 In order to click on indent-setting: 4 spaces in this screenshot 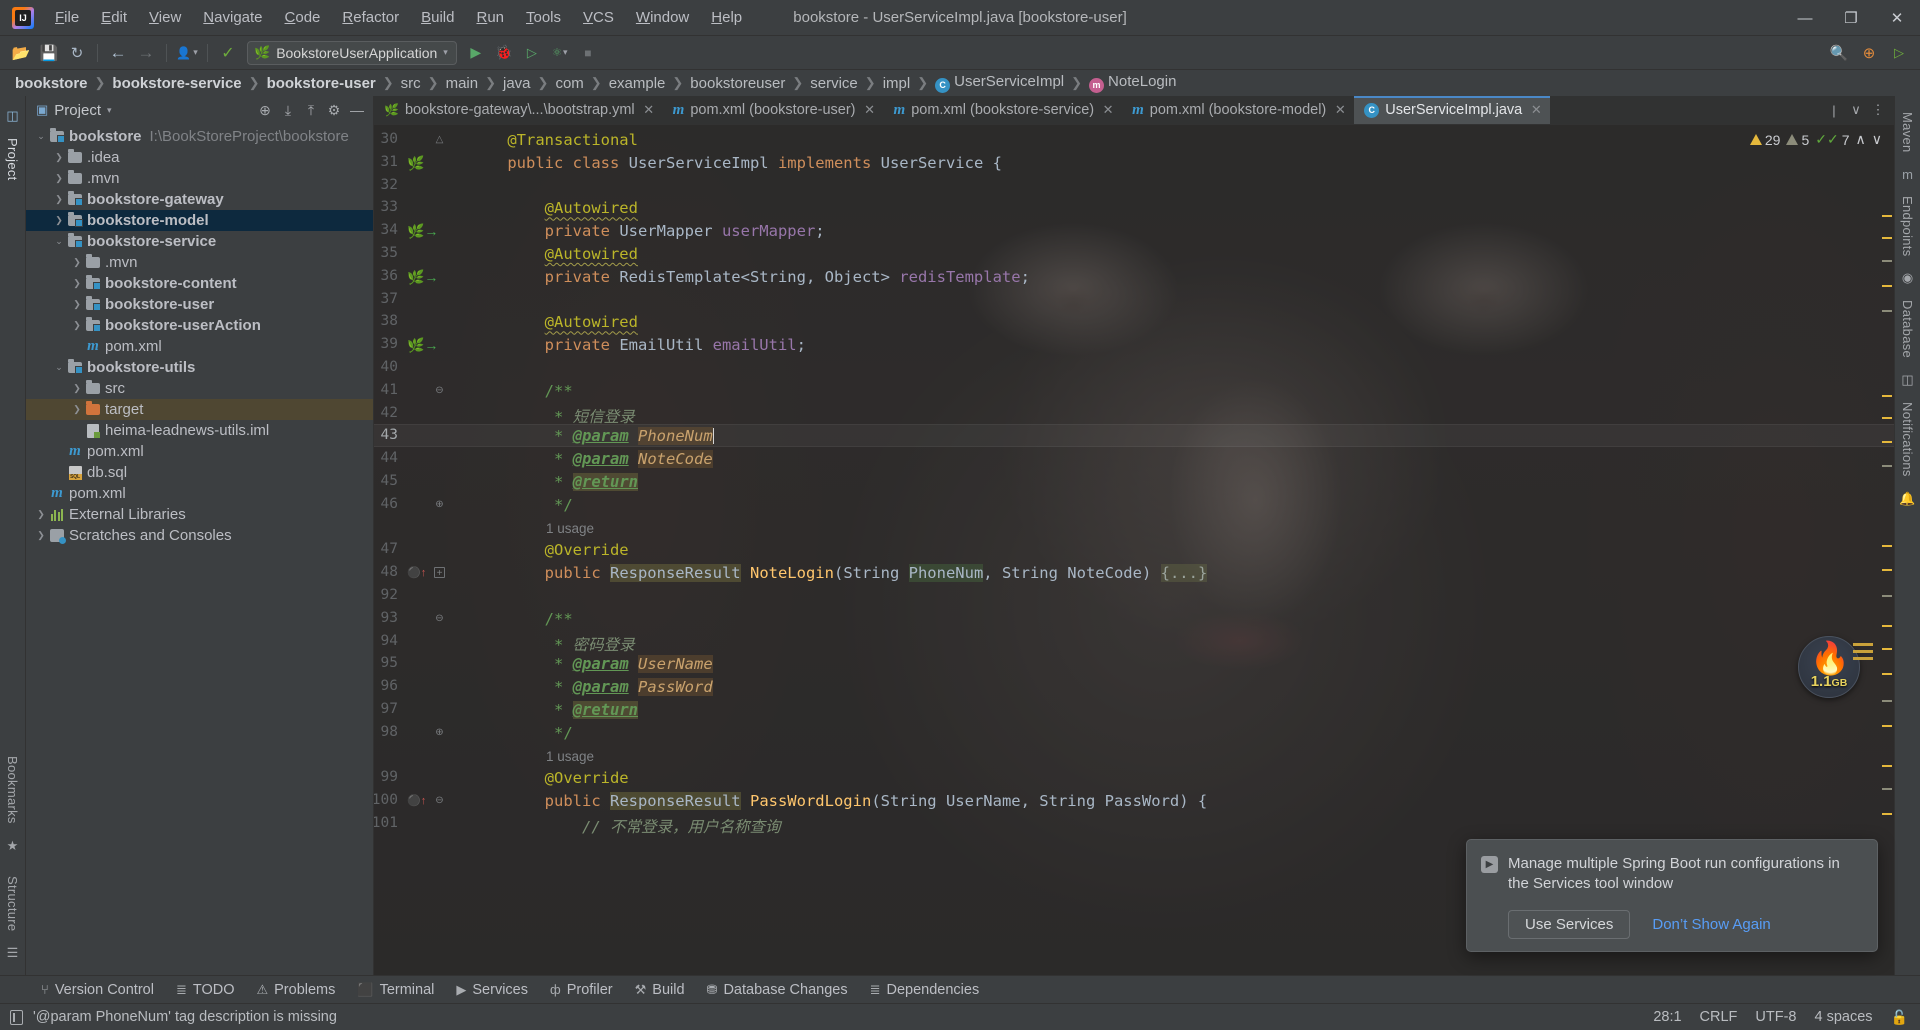, I will do `click(1844, 1017)`.